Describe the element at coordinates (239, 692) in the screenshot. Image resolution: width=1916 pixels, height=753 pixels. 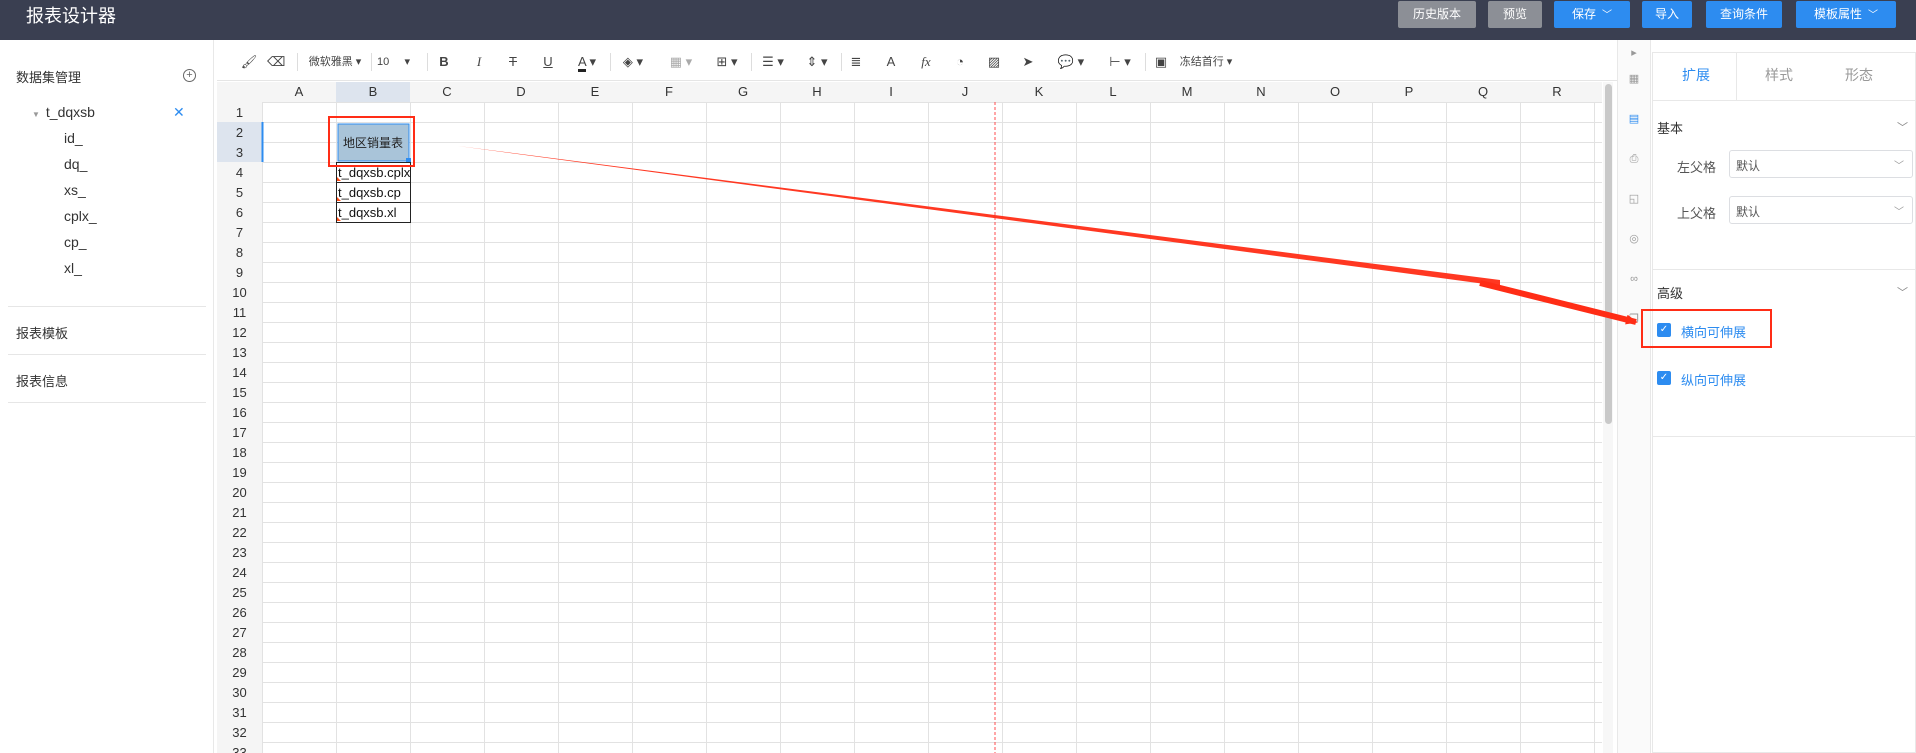
I see `row-header-30: 30` at that location.